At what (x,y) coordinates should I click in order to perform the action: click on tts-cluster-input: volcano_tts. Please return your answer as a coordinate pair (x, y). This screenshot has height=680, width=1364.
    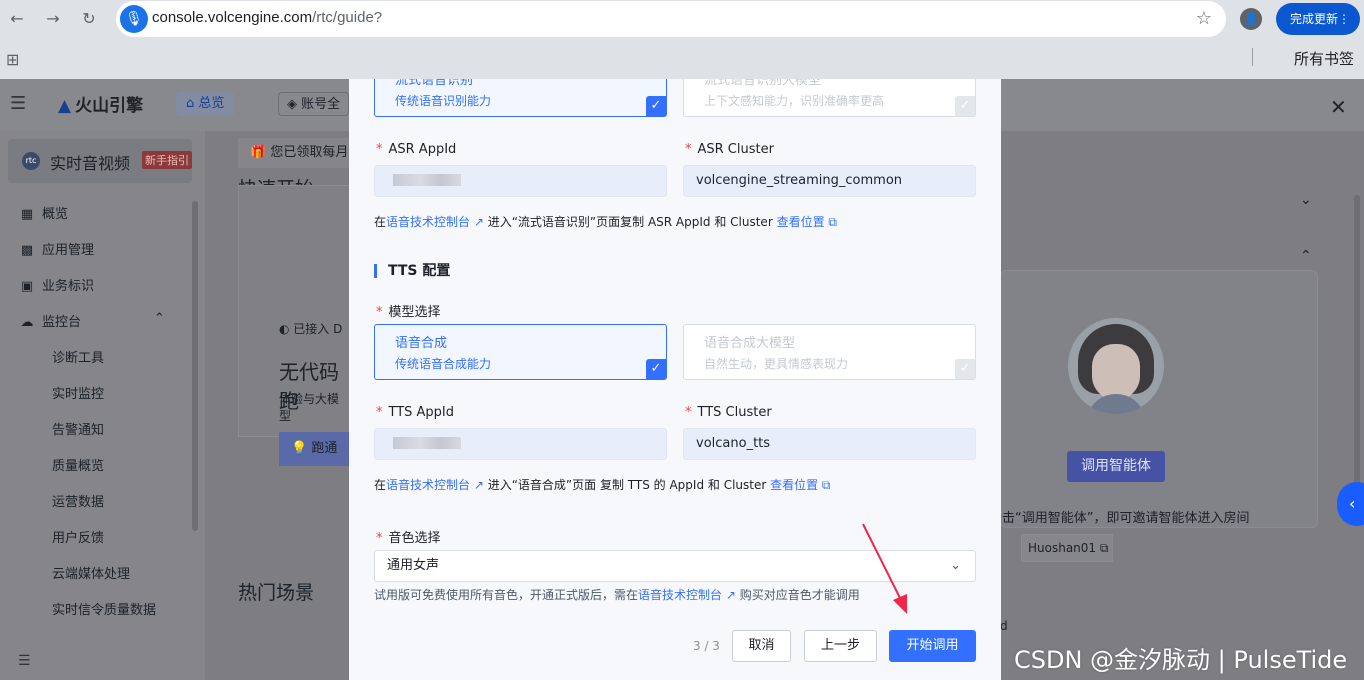
    Looking at the image, I should click on (829, 444).